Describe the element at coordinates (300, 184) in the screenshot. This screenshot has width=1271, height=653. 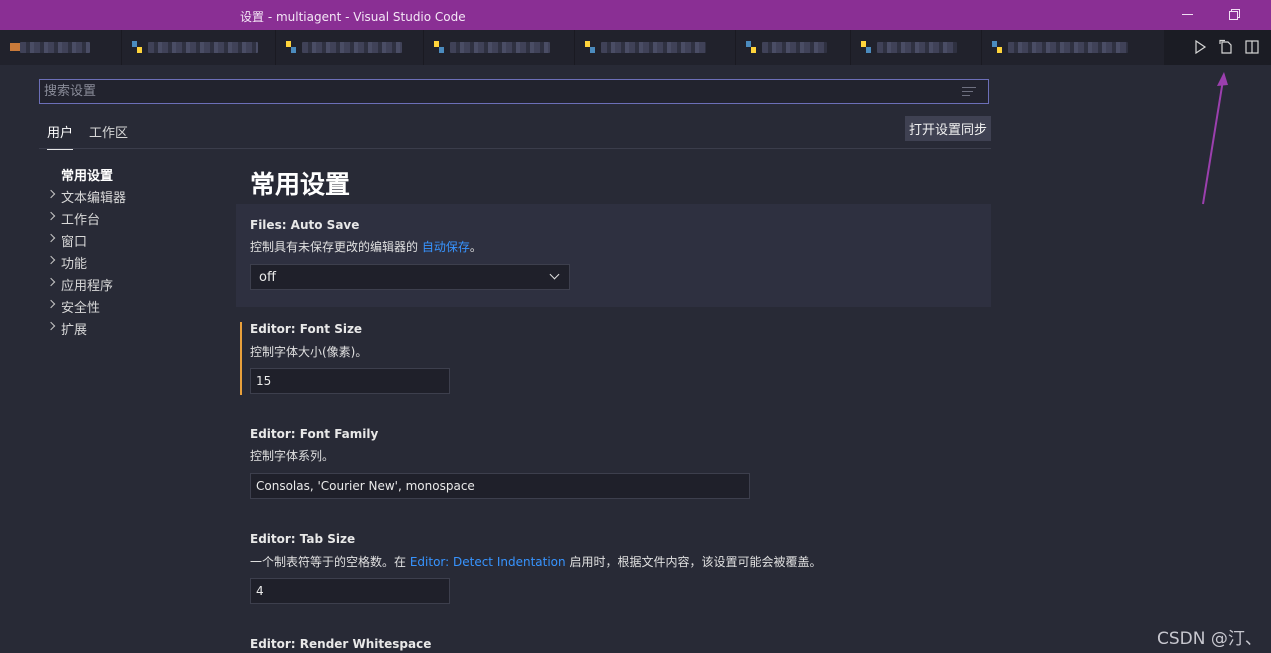
I see `section-title: 常用设置` at that location.